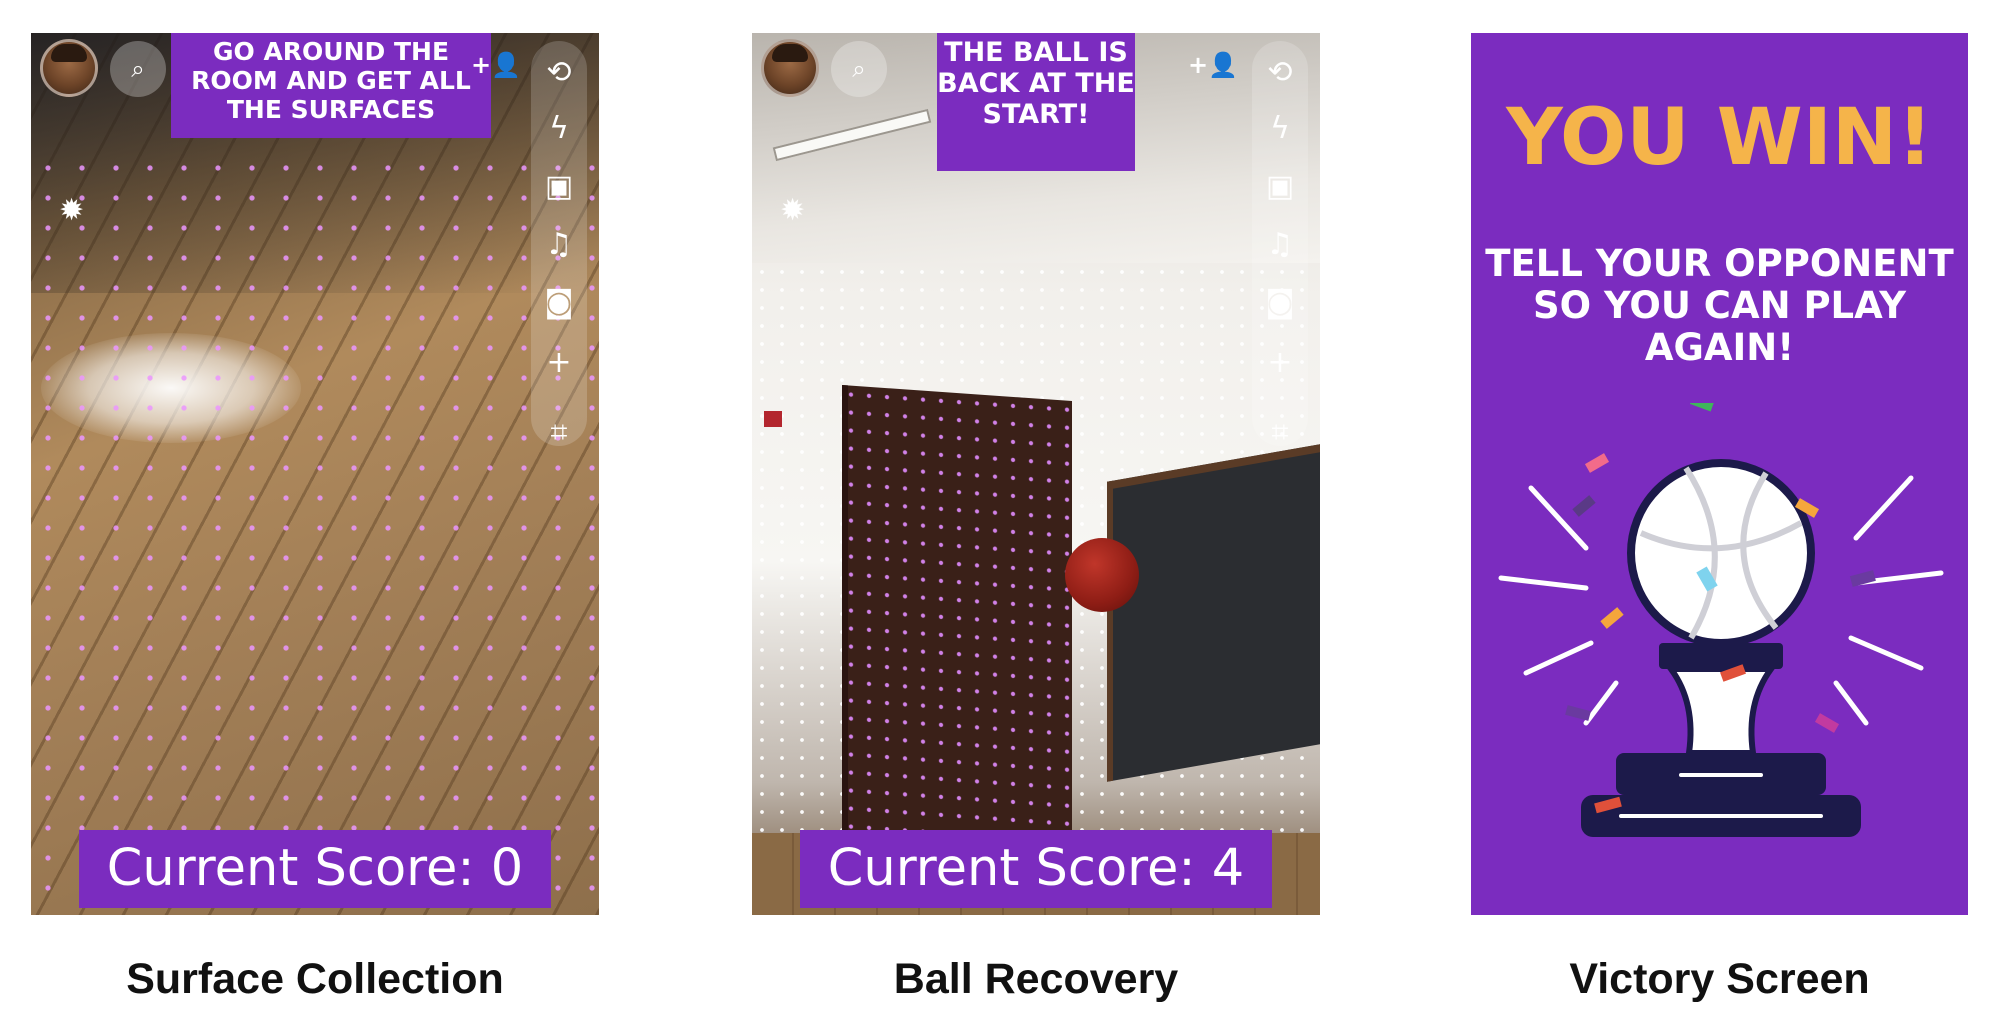 This screenshot has width=1992, height=1020. What do you see at coordinates (1036, 869) in the screenshot?
I see `current-score: Current Score: 4` at bounding box center [1036, 869].